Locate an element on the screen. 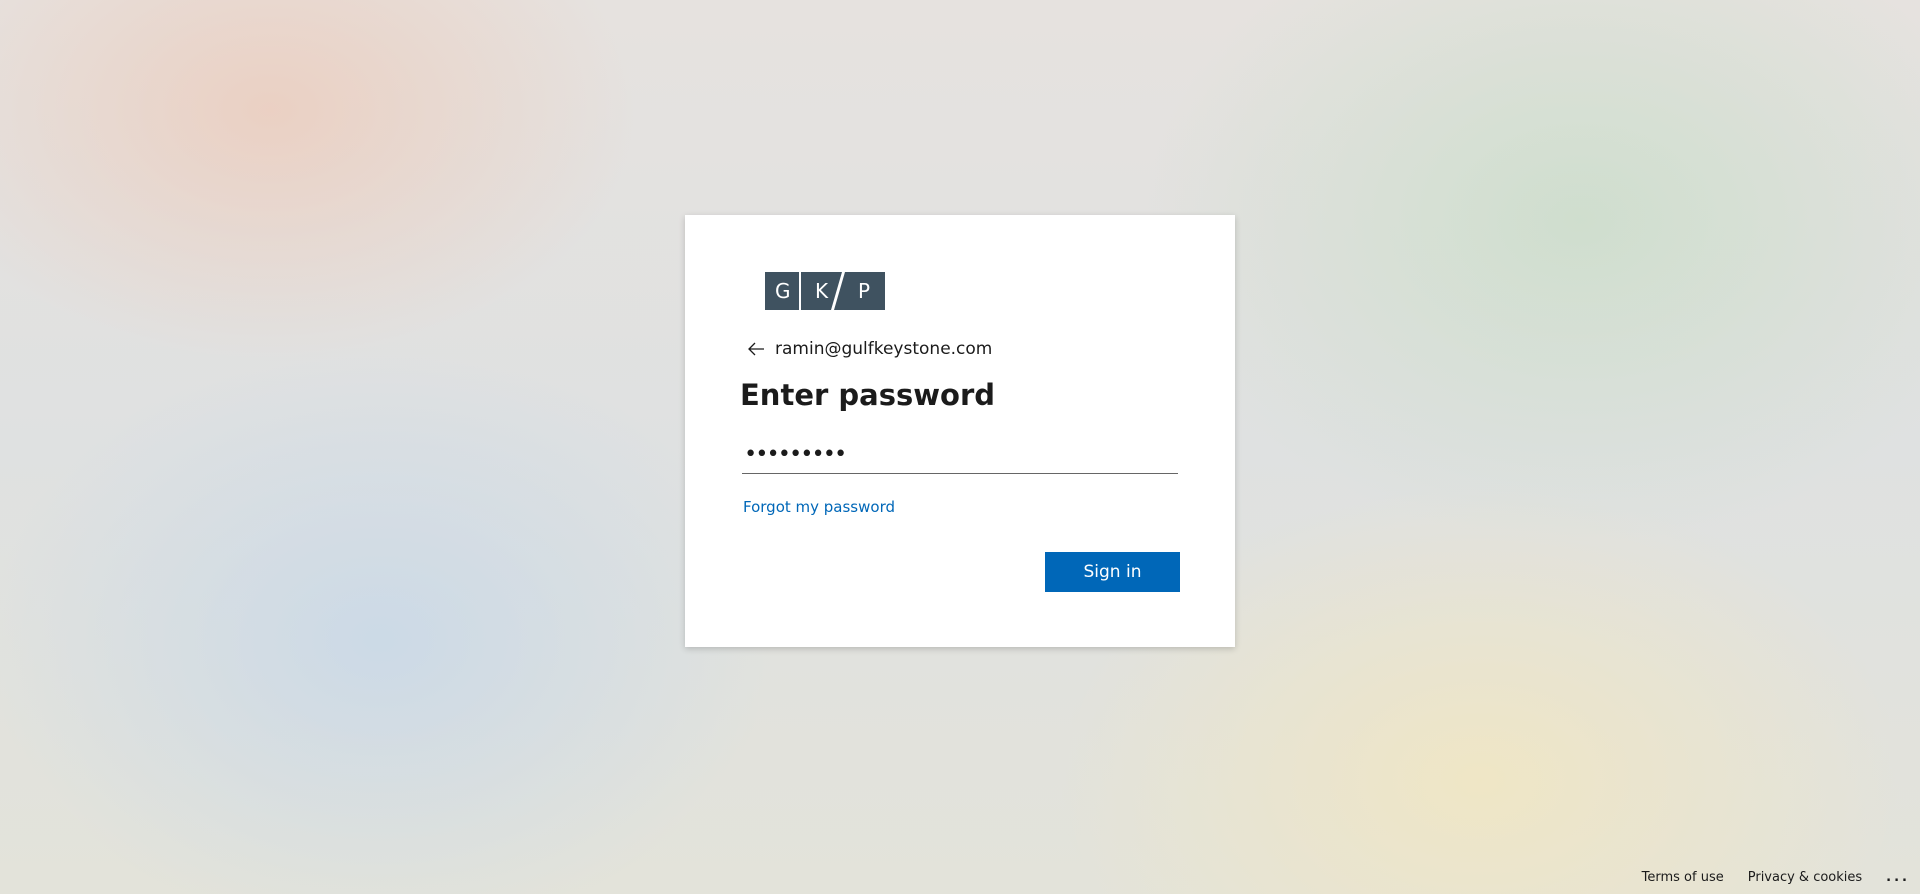  logo-letter-k: K is located at coordinates (822, 291).